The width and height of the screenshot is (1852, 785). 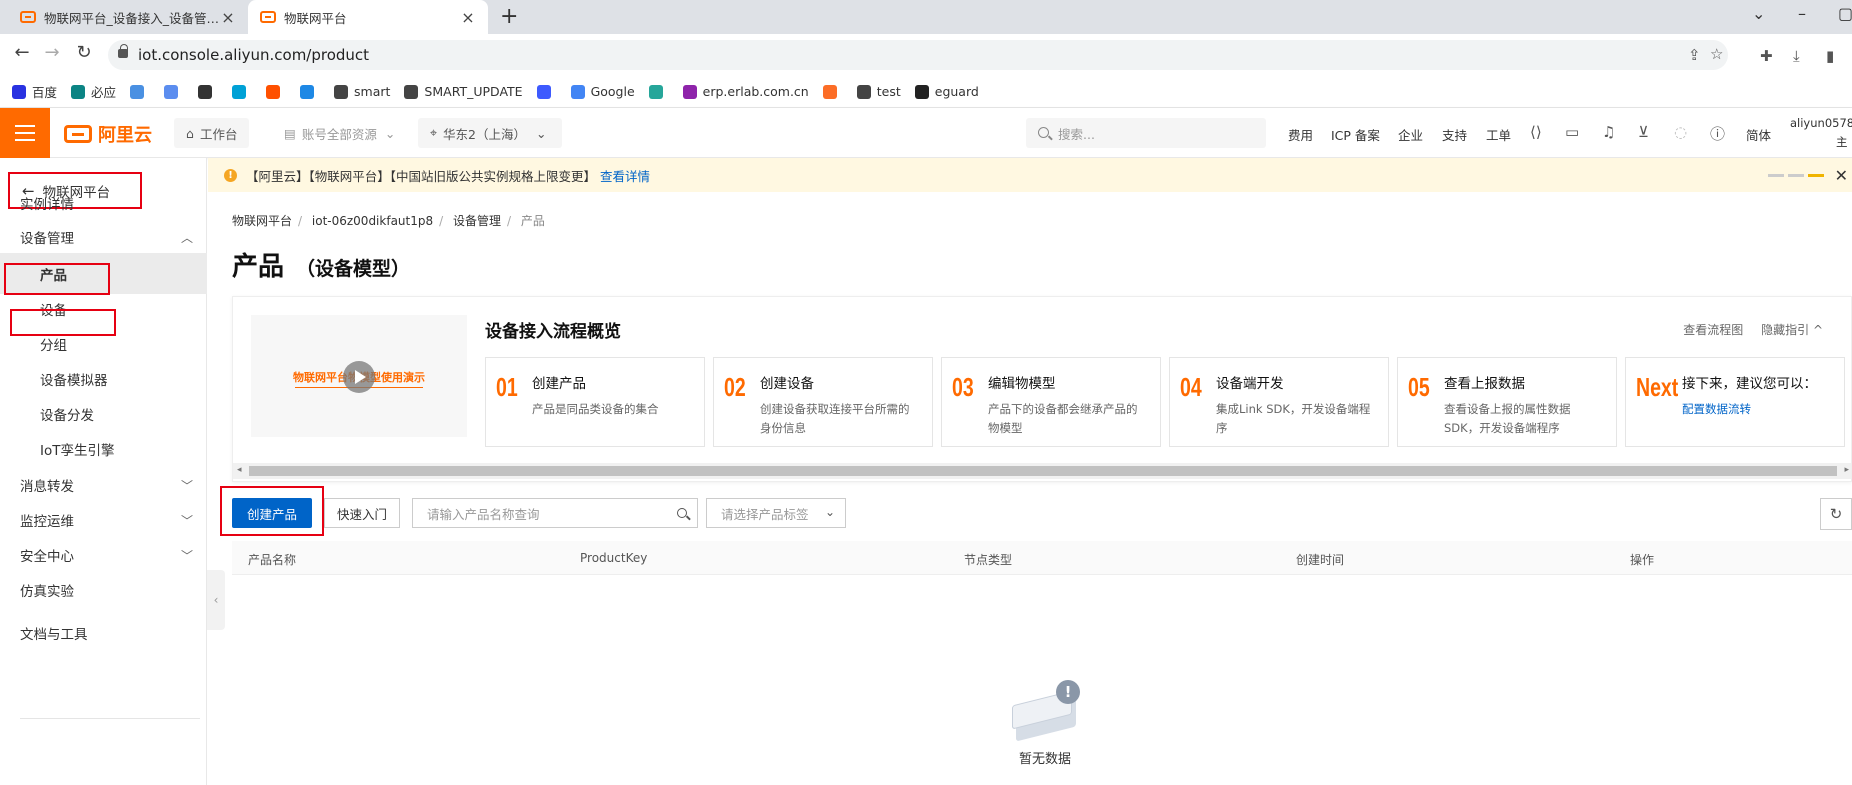 What do you see at coordinates (218, 134) in the screenshot?
I see `workbench-label: 工作台` at bounding box center [218, 134].